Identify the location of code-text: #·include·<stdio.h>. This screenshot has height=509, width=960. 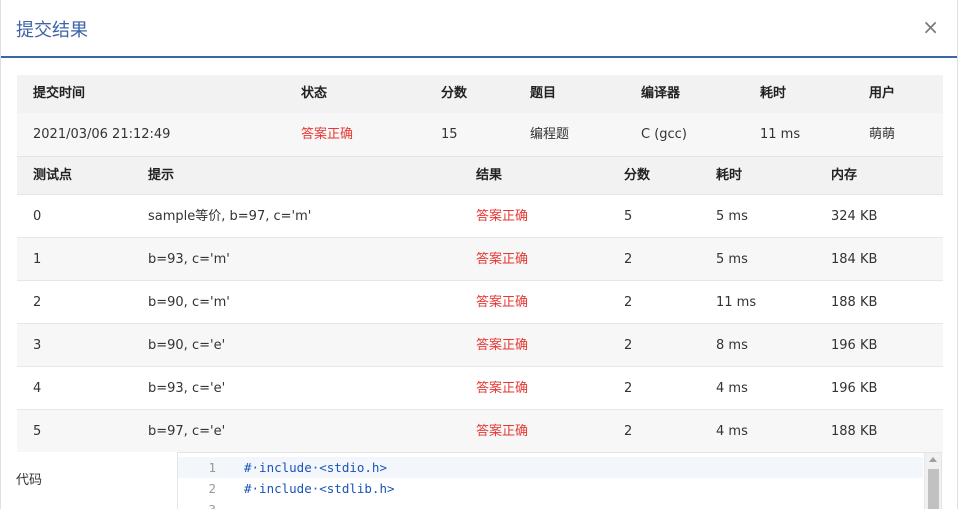
(315, 467).